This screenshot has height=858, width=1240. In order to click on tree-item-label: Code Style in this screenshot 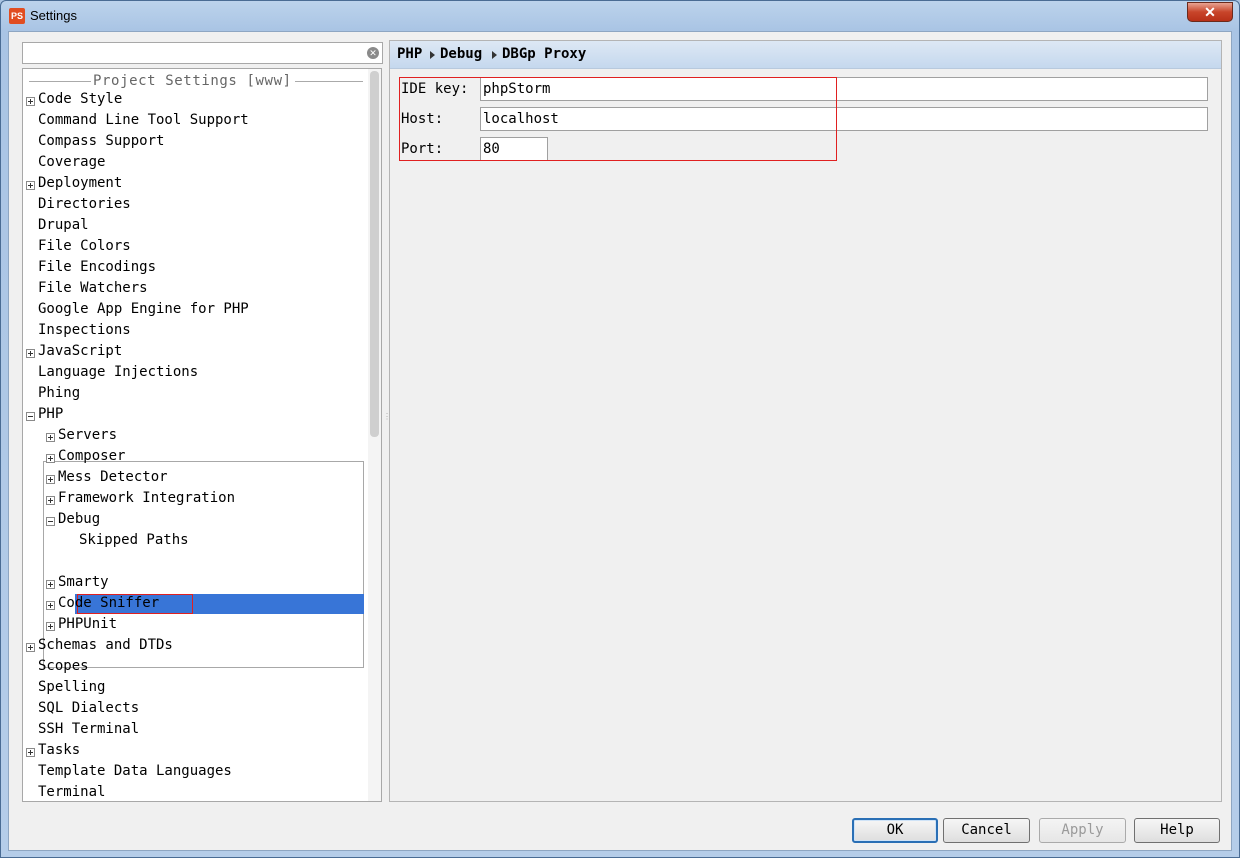, I will do `click(80, 99)`.